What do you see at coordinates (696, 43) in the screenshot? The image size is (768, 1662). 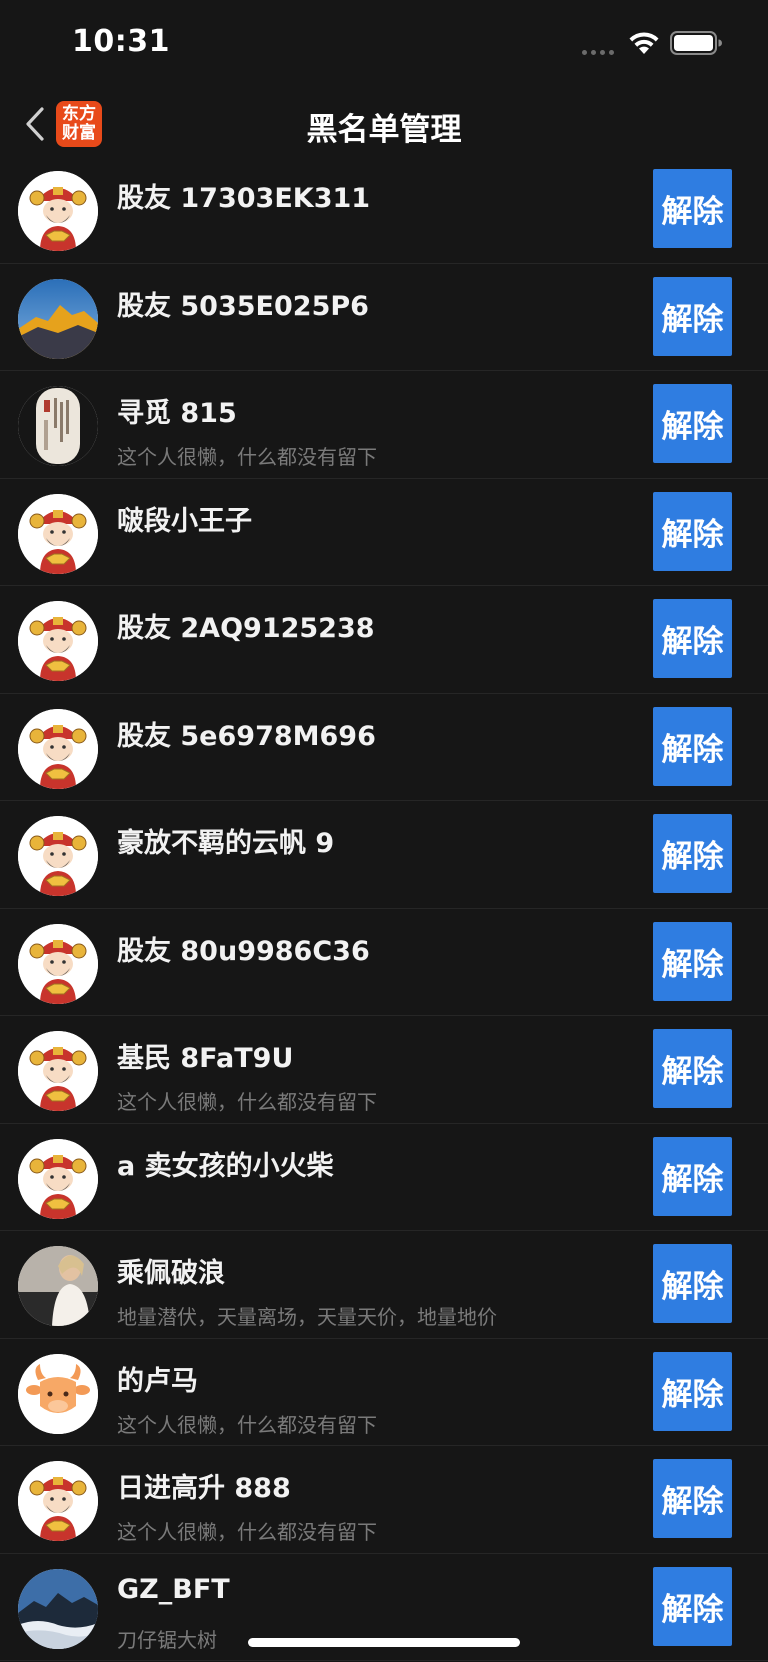 I see `battery-icon` at bounding box center [696, 43].